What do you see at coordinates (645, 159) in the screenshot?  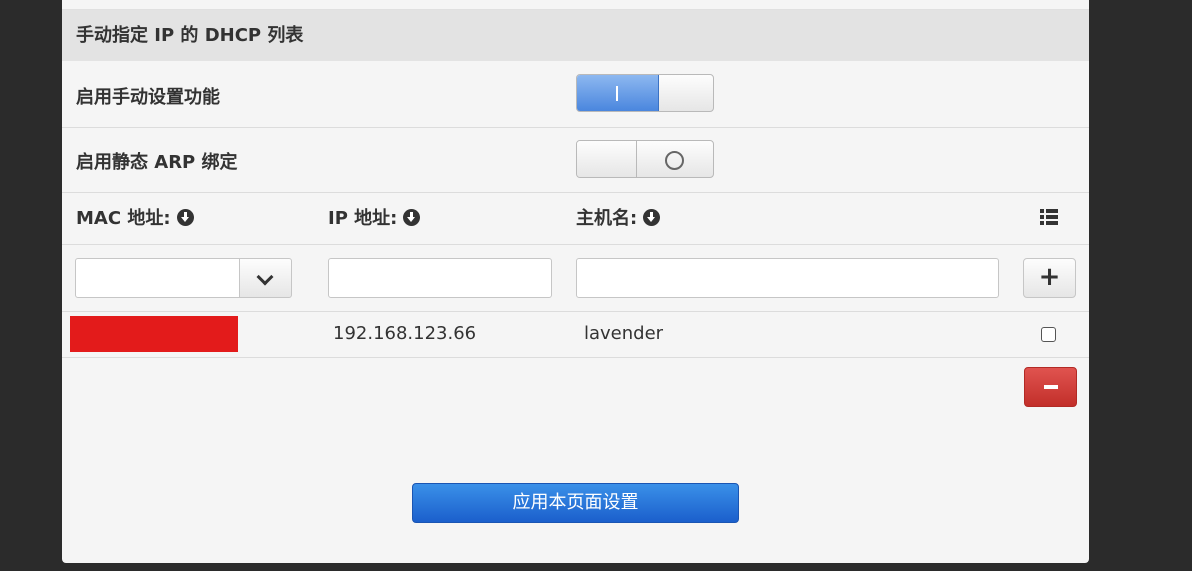 I see `static-arp-toggle` at bounding box center [645, 159].